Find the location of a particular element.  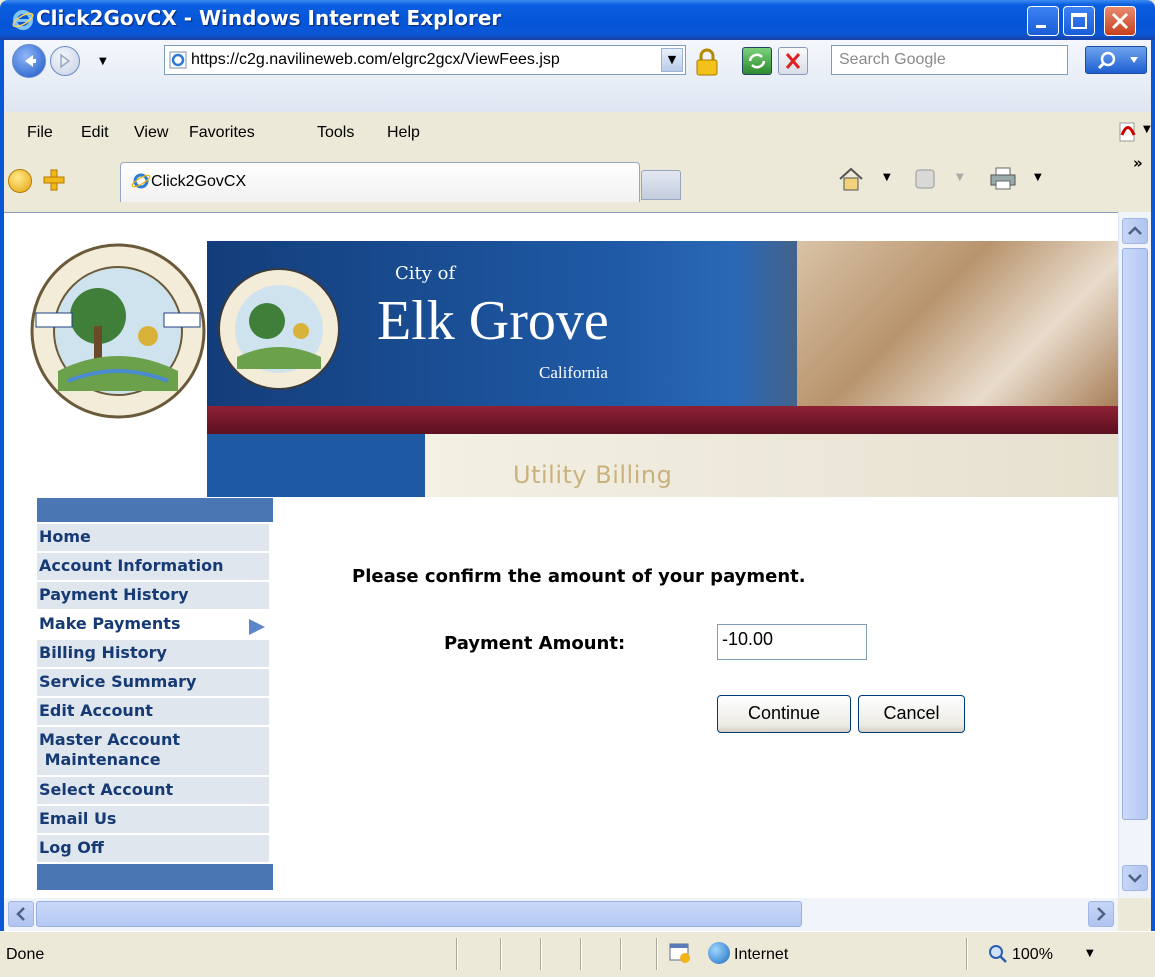

window-frame-right is located at coordinates (1153, 485).